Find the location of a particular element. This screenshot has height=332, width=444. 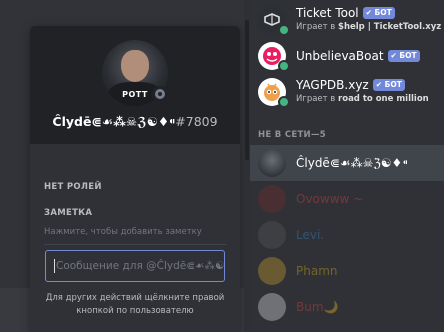

offline-section-header: НЕ В СЕТИ—5 is located at coordinates (292, 135).